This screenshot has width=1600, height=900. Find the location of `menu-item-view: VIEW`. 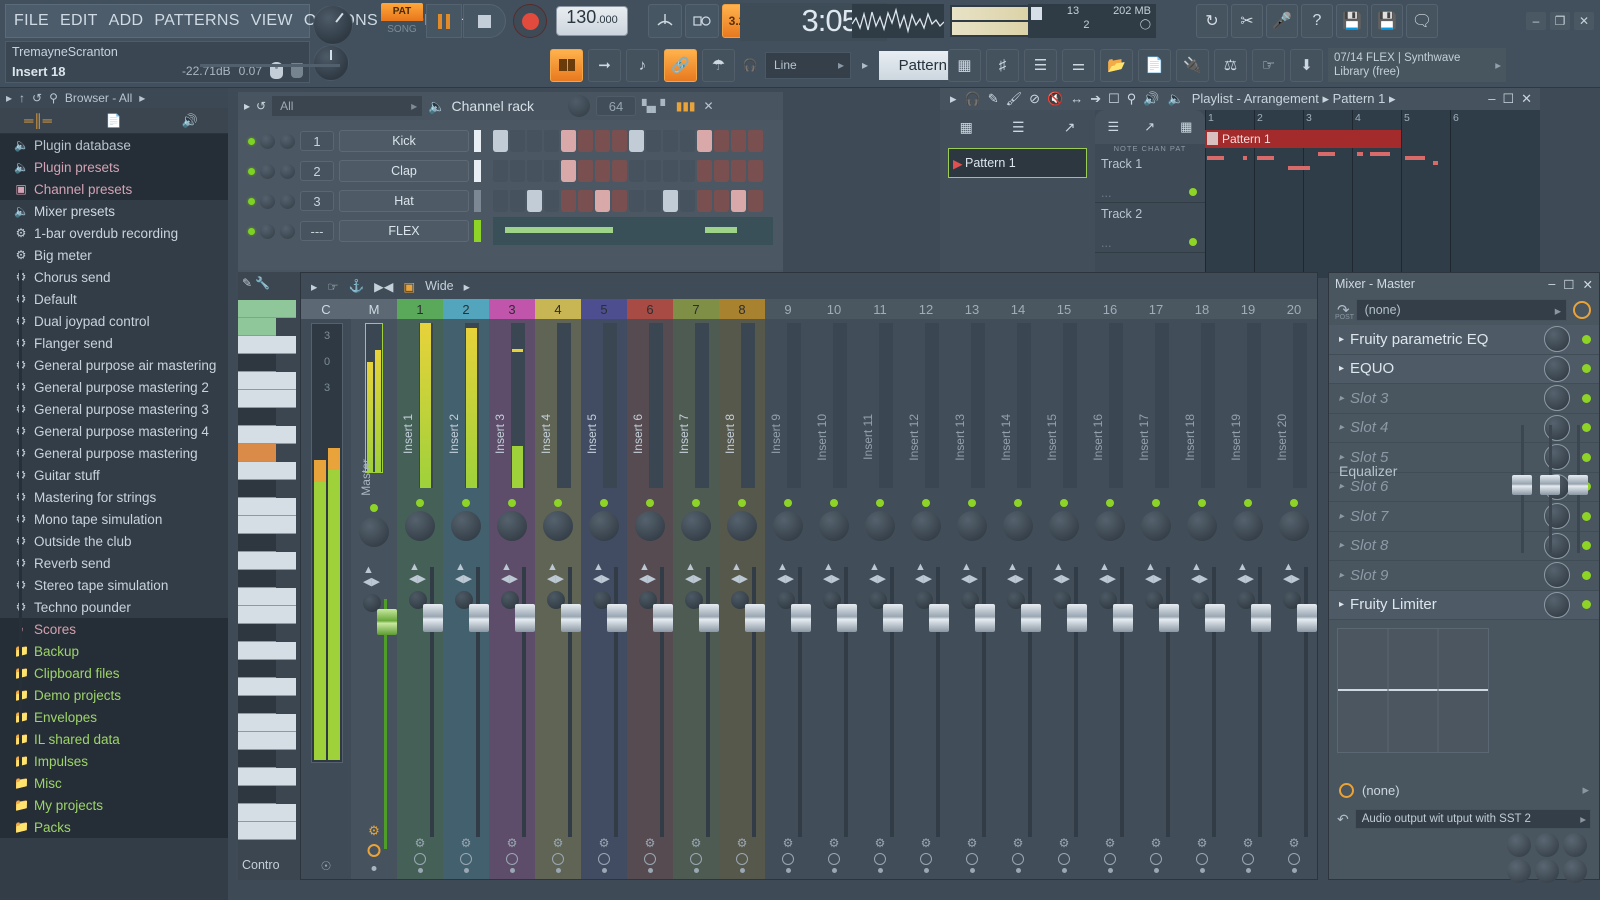

menu-item-view: VIEW is located at coordinates (272, 21).